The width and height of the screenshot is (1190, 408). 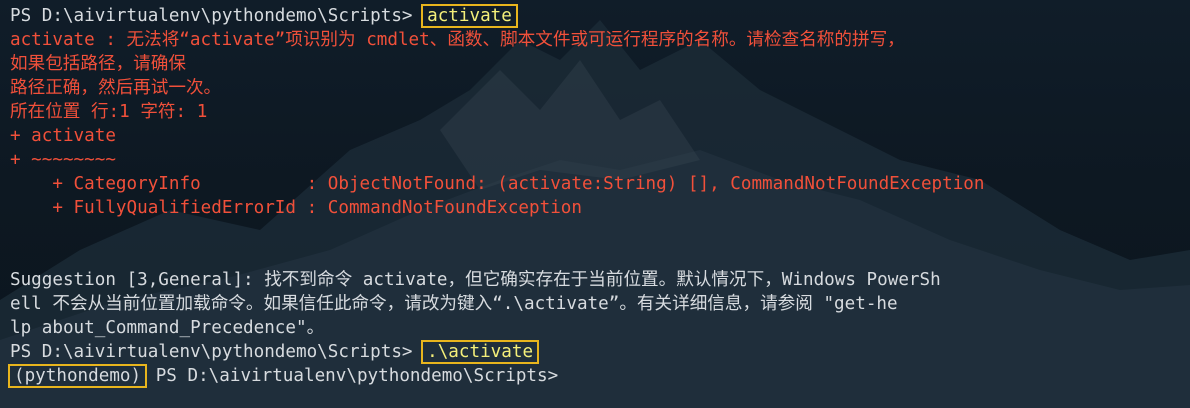 I want to click on error-line: 所在位置 行:1 字符: 1, so click(x=109, y=112).